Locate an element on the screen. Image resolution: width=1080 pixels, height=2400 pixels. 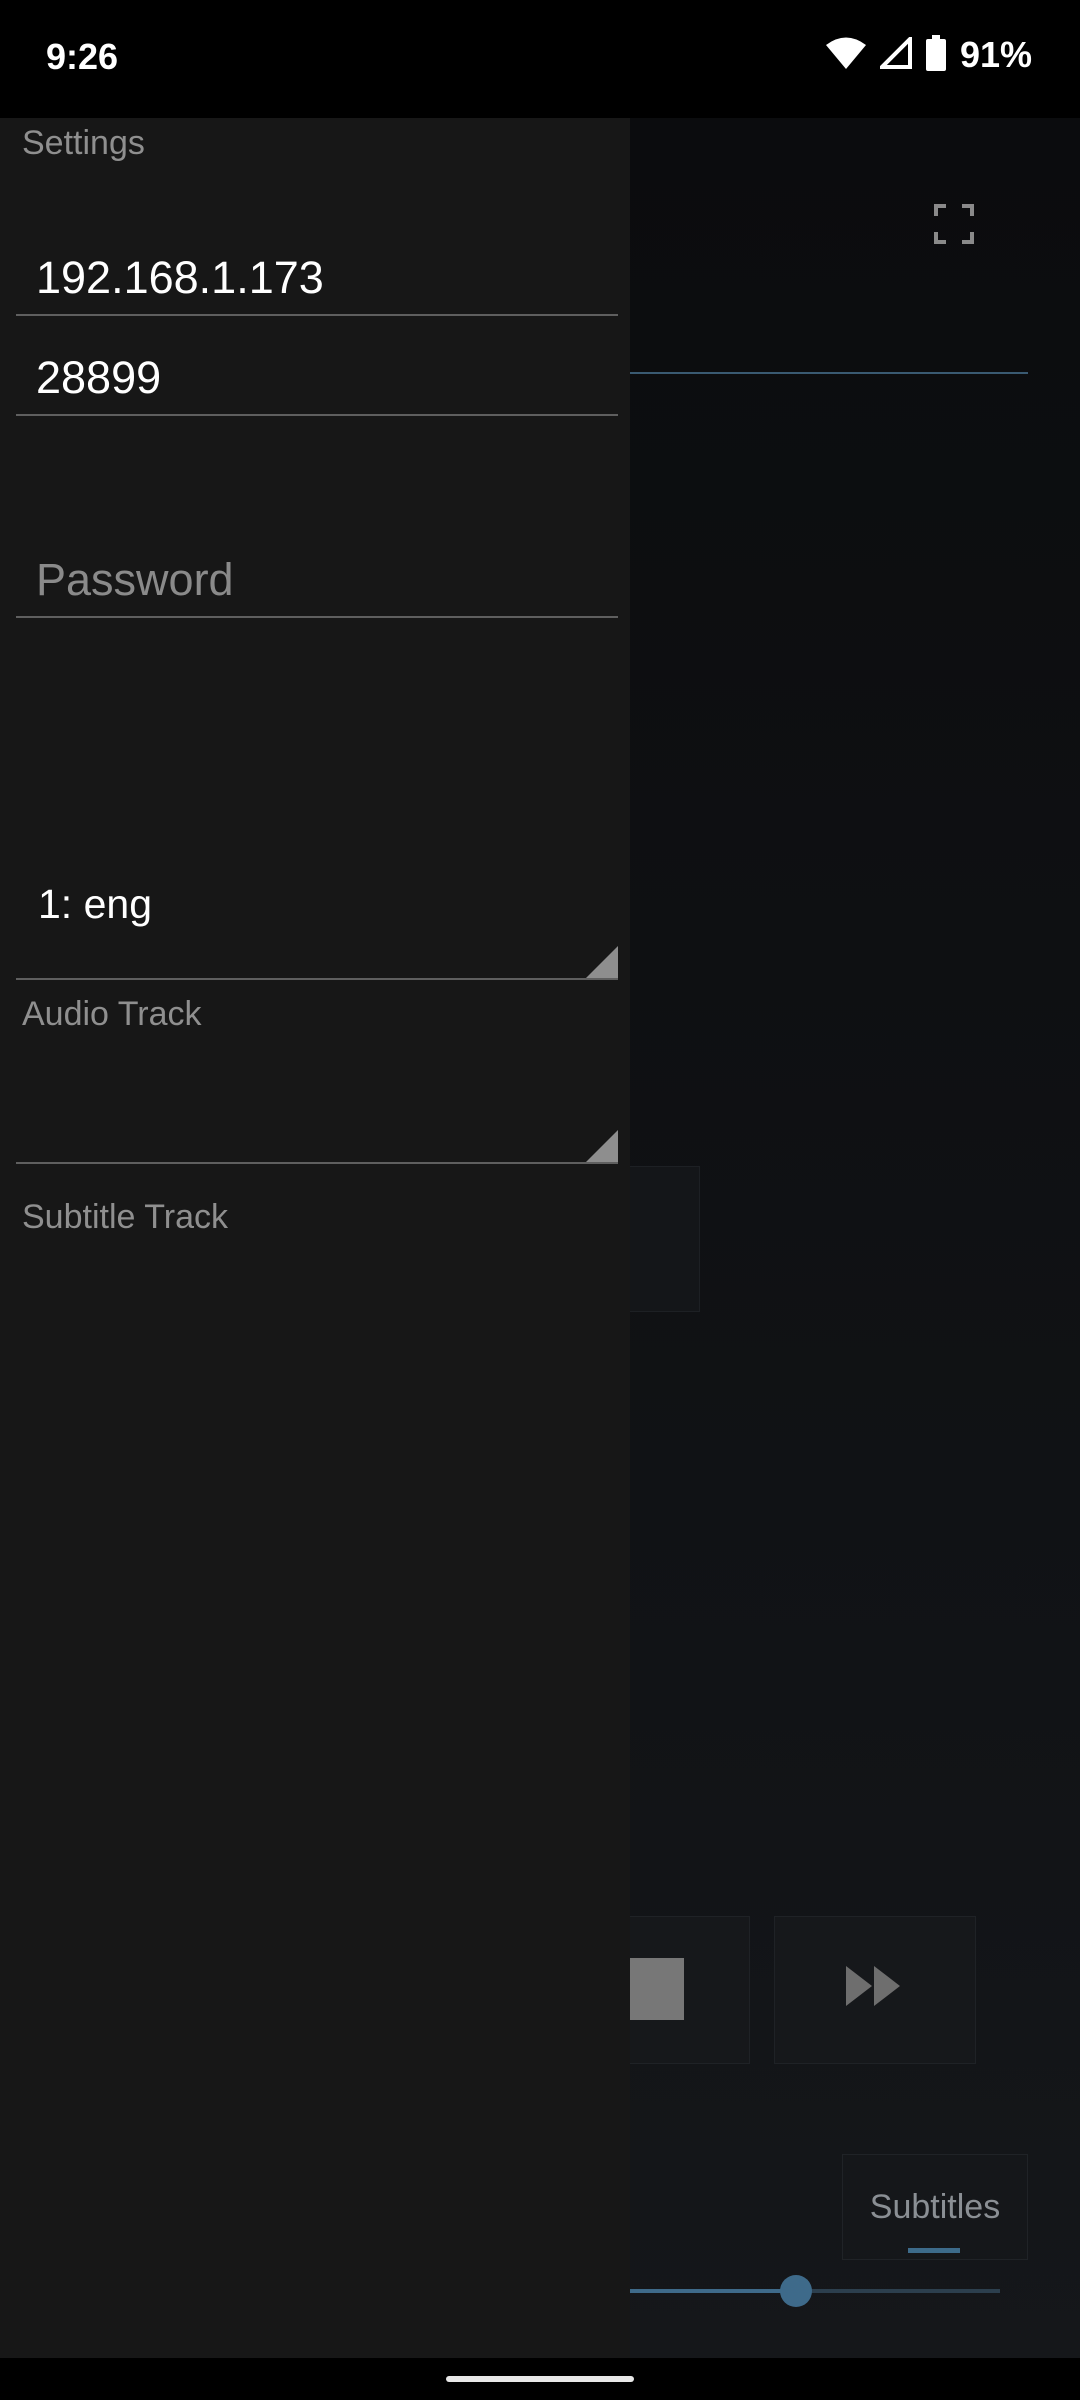
subtitles-button: Subtitles is located at coordinates (935, 2207).